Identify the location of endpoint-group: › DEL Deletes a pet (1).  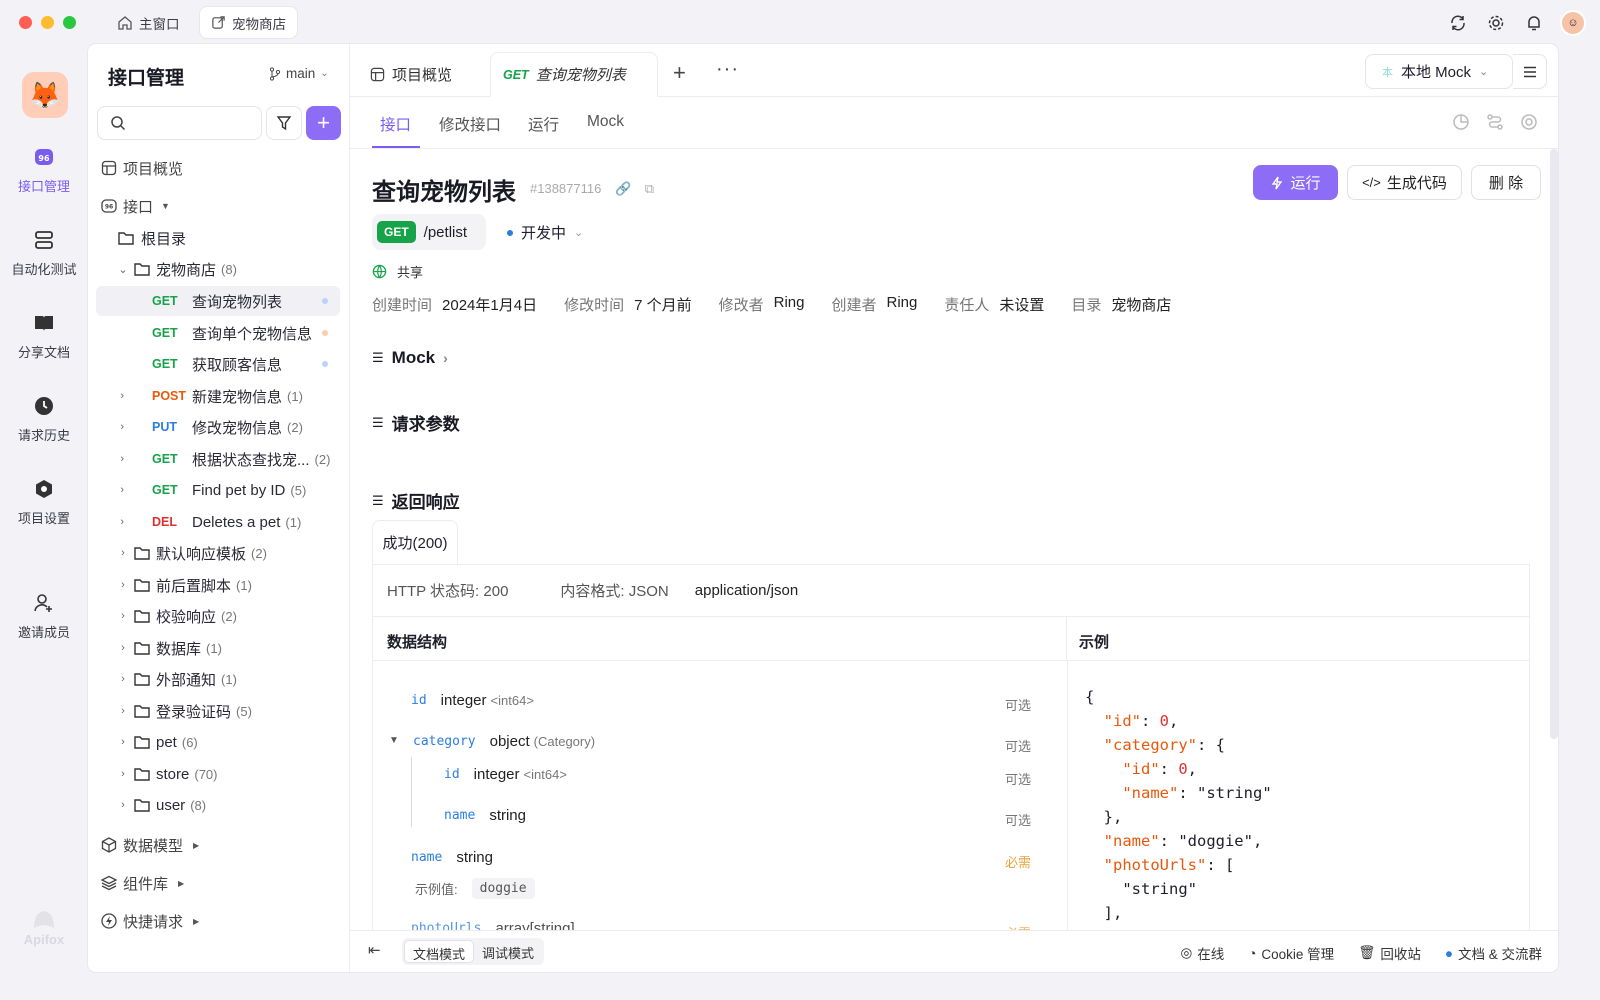
(218, 522).